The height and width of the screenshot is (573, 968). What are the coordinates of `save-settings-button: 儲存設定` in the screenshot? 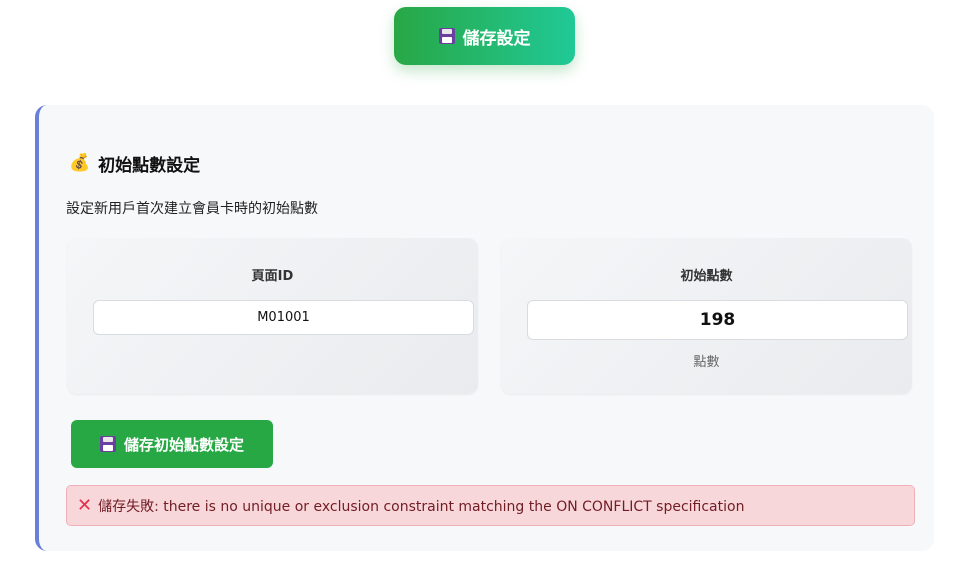 It's located at (484, 36).